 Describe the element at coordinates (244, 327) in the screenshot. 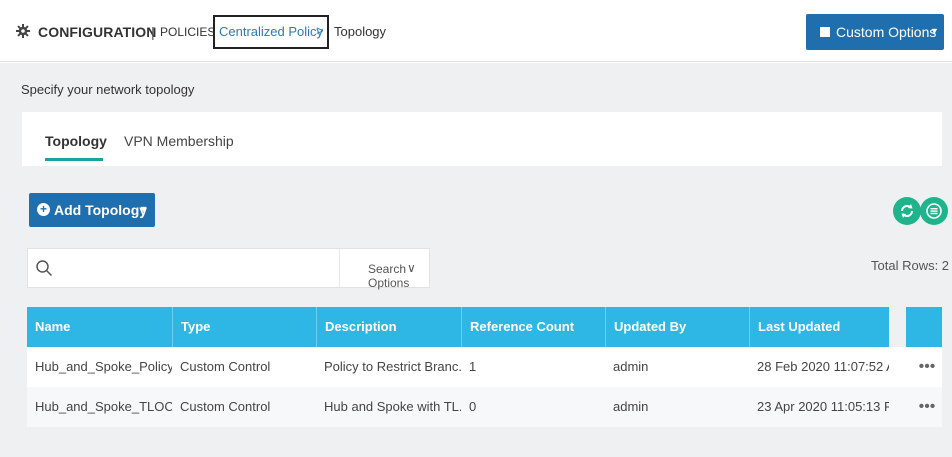

I see `column-header-type: Type` at that location.